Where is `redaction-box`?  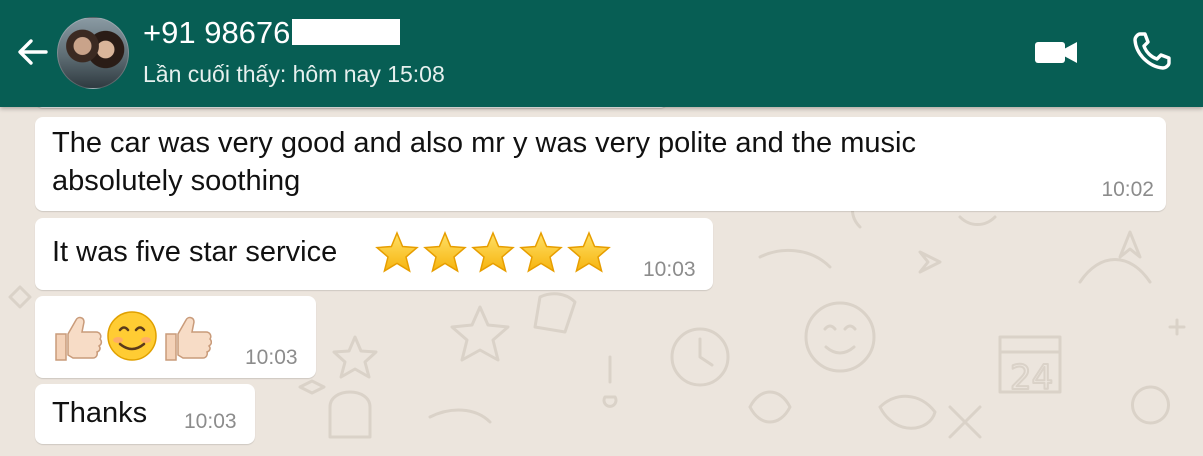 redaction-box is located at coordinates (346, 31).